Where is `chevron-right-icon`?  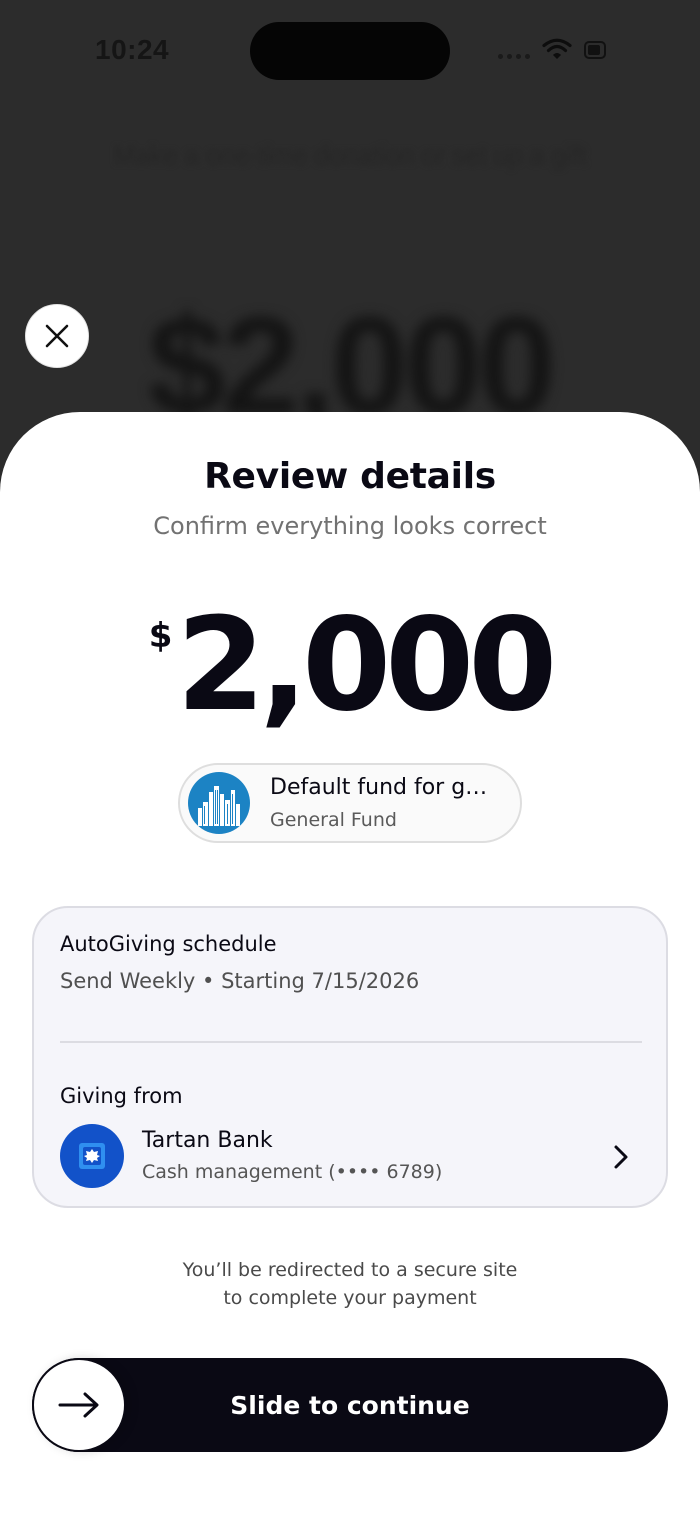 chevron-right-icon is located at coordinates (621, 1157).